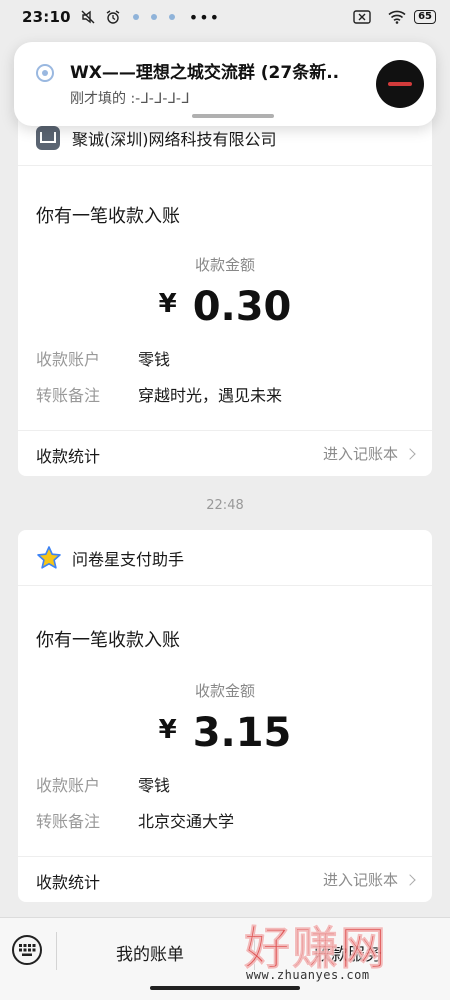  I want to click on keyboard-icon, so click(27, 950).